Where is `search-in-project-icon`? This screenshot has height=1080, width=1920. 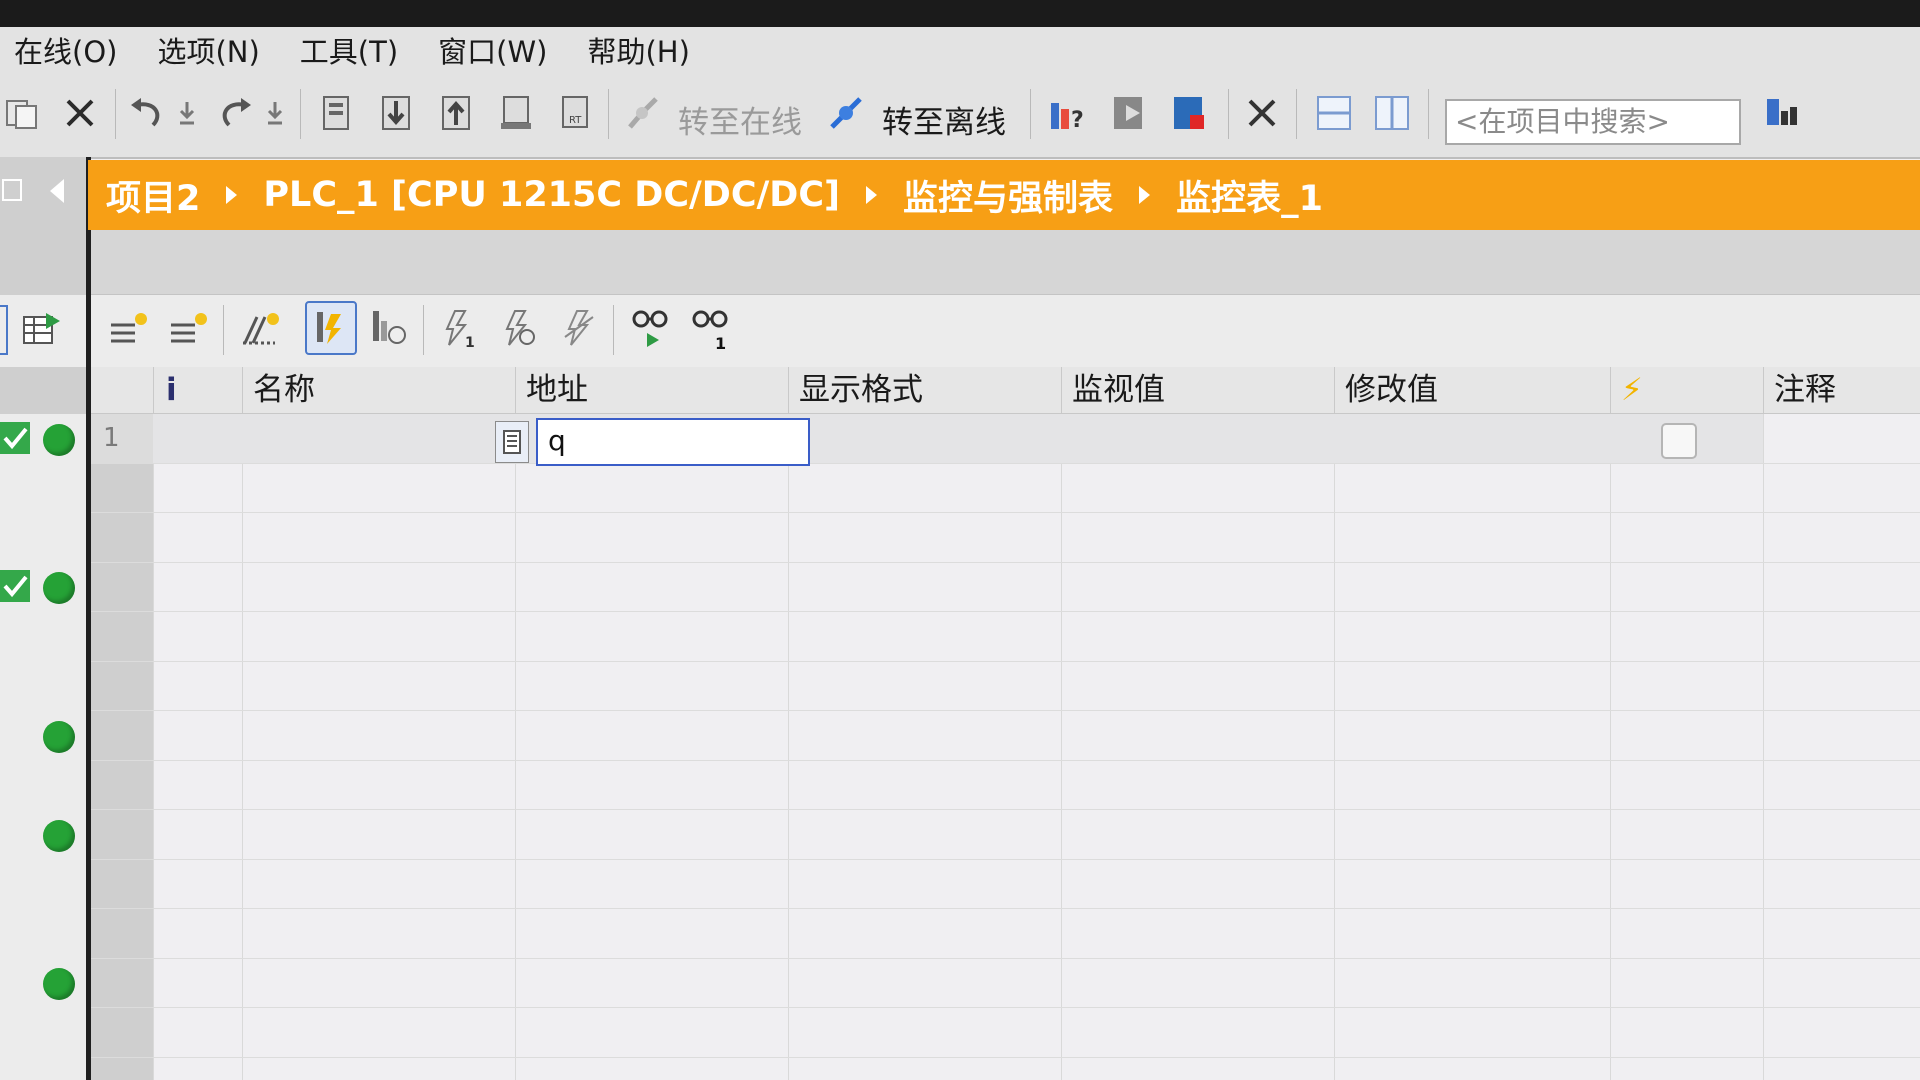 search-in-project-icon is located at coordinates (1783, 113).